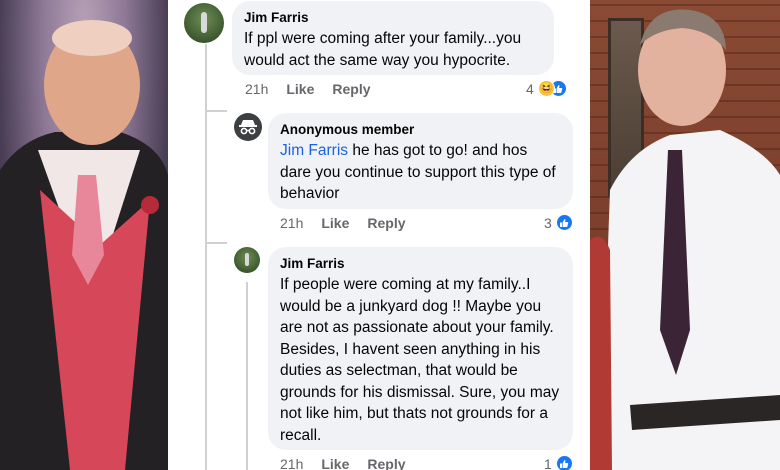 This screenshot has height=470, width=780. Describe the element at coordinates (548, 462) in the screenshot. I see `reaction-count: 1` at that location.